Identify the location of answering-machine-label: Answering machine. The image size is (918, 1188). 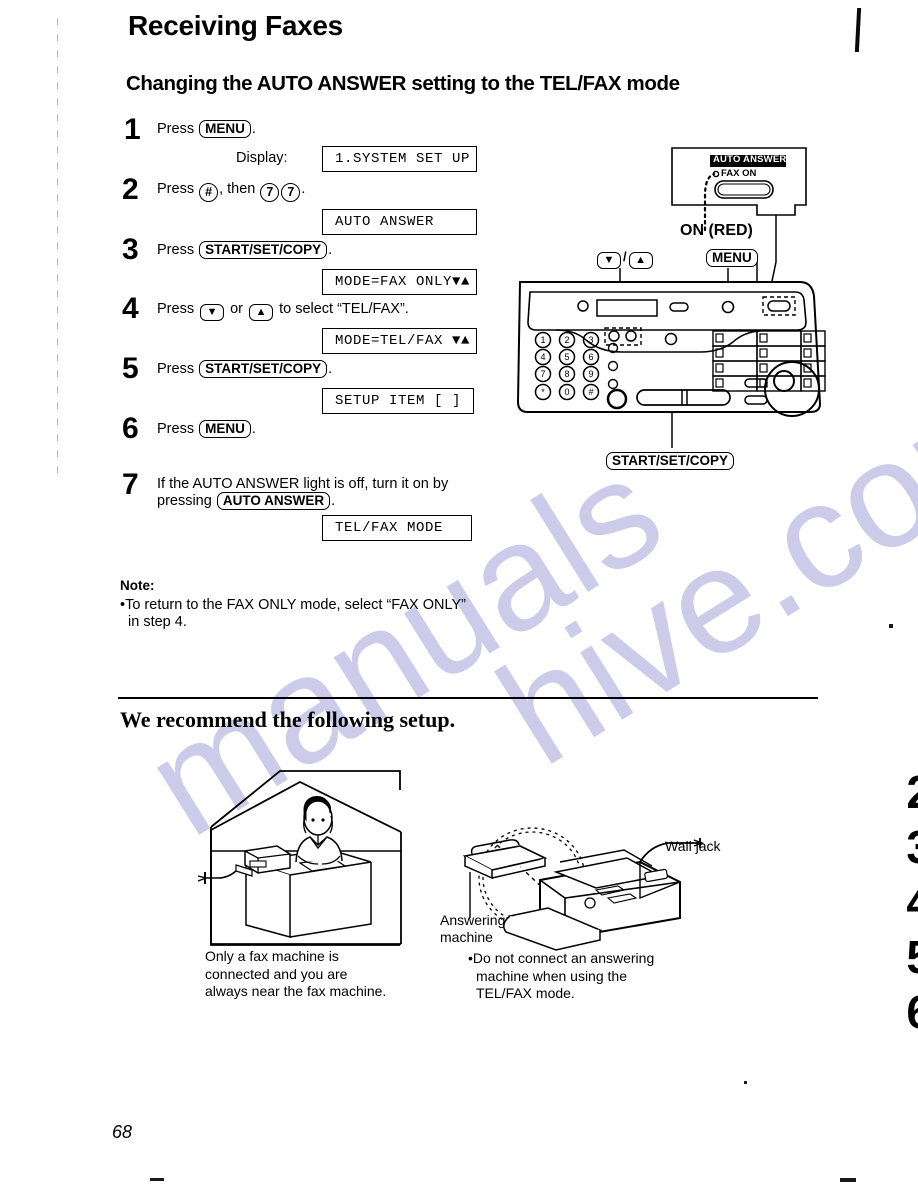
(472, 929).